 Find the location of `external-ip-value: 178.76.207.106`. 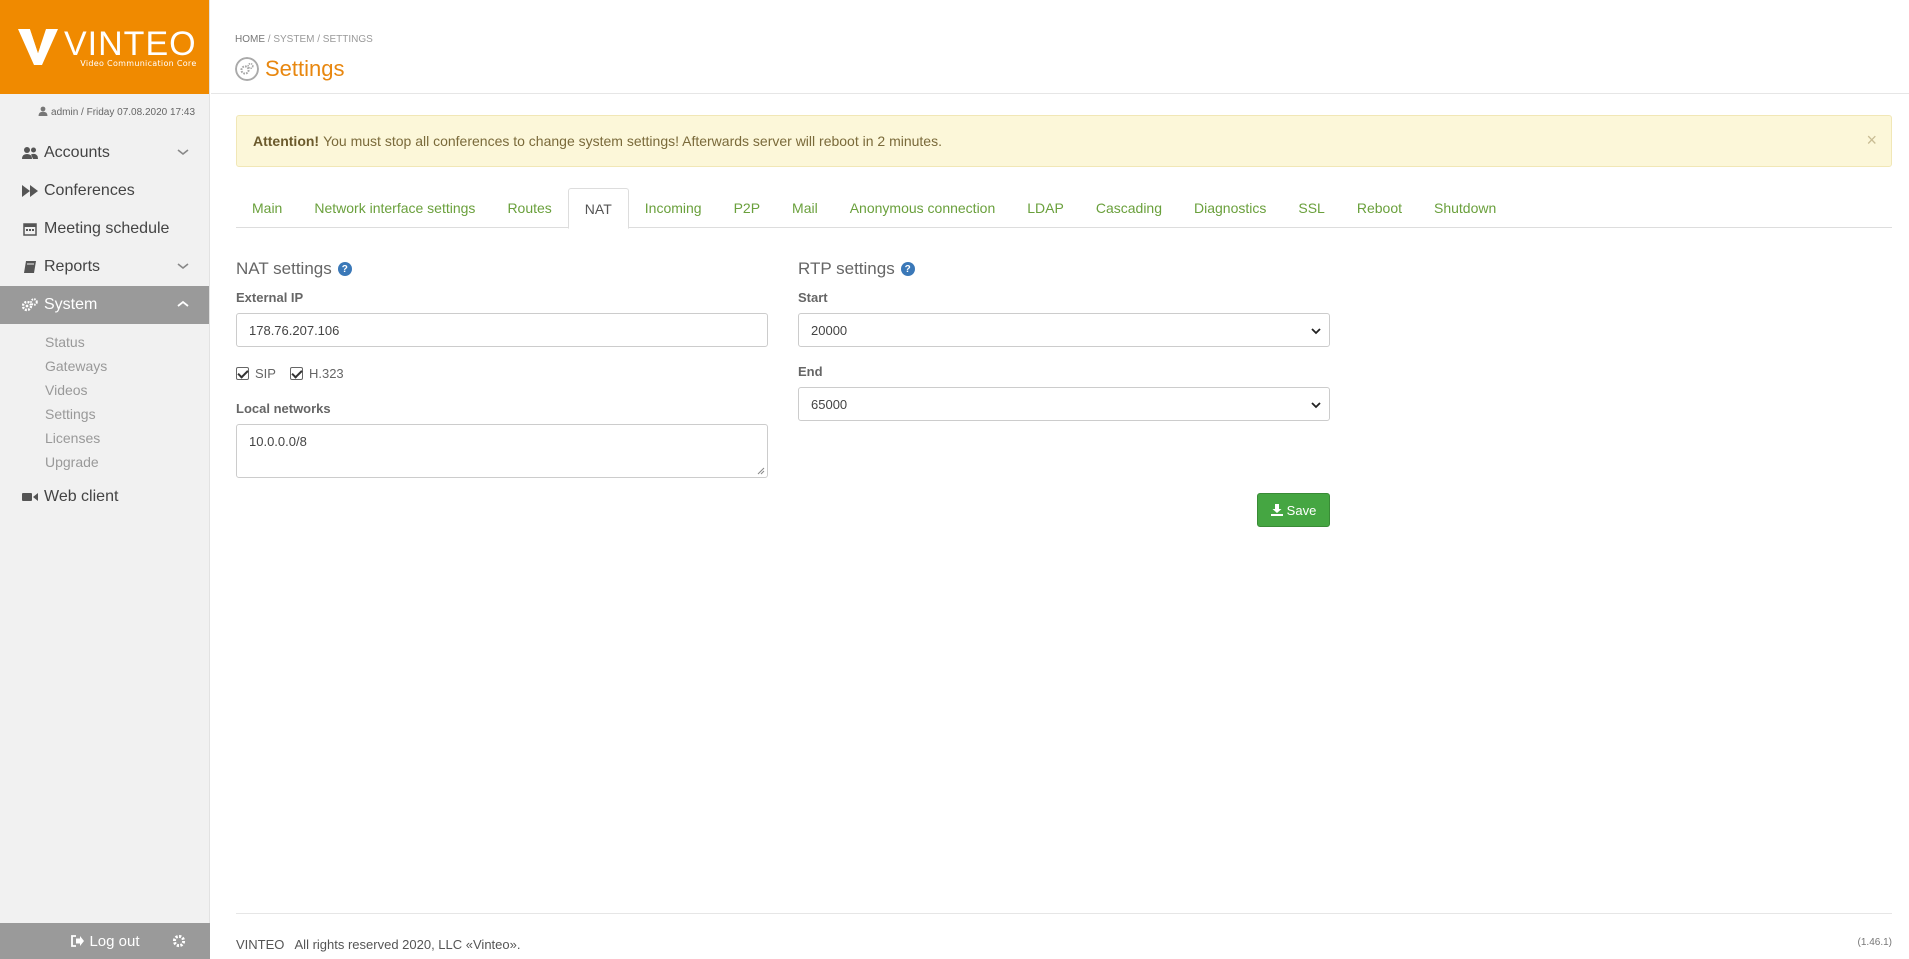

external-ip-value: 178.76.207.106 is located at coordinates (294, 330).